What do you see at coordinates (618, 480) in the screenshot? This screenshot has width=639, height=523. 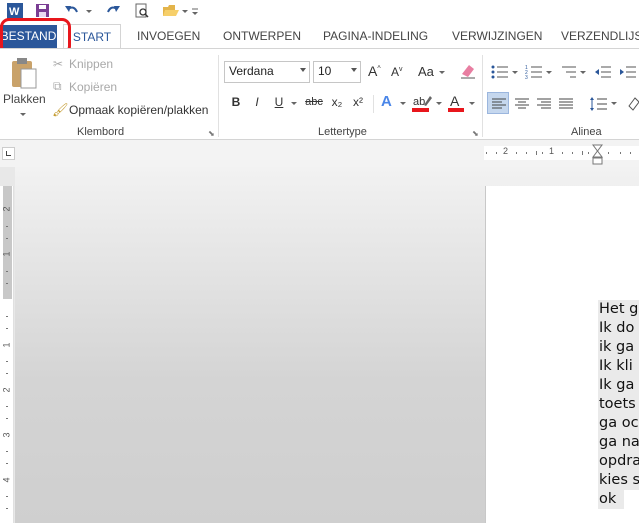 I see `document-line: kies s` at bounding box center [618, 480].